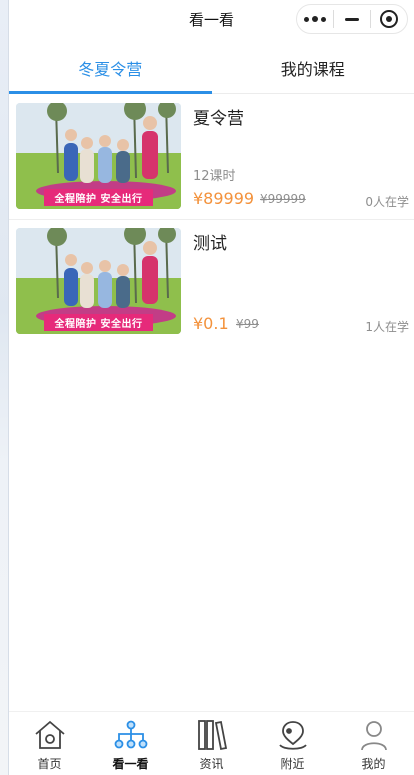 This screenshot has width=414, height=775. I want to click on network-icon, so click(131, 735).